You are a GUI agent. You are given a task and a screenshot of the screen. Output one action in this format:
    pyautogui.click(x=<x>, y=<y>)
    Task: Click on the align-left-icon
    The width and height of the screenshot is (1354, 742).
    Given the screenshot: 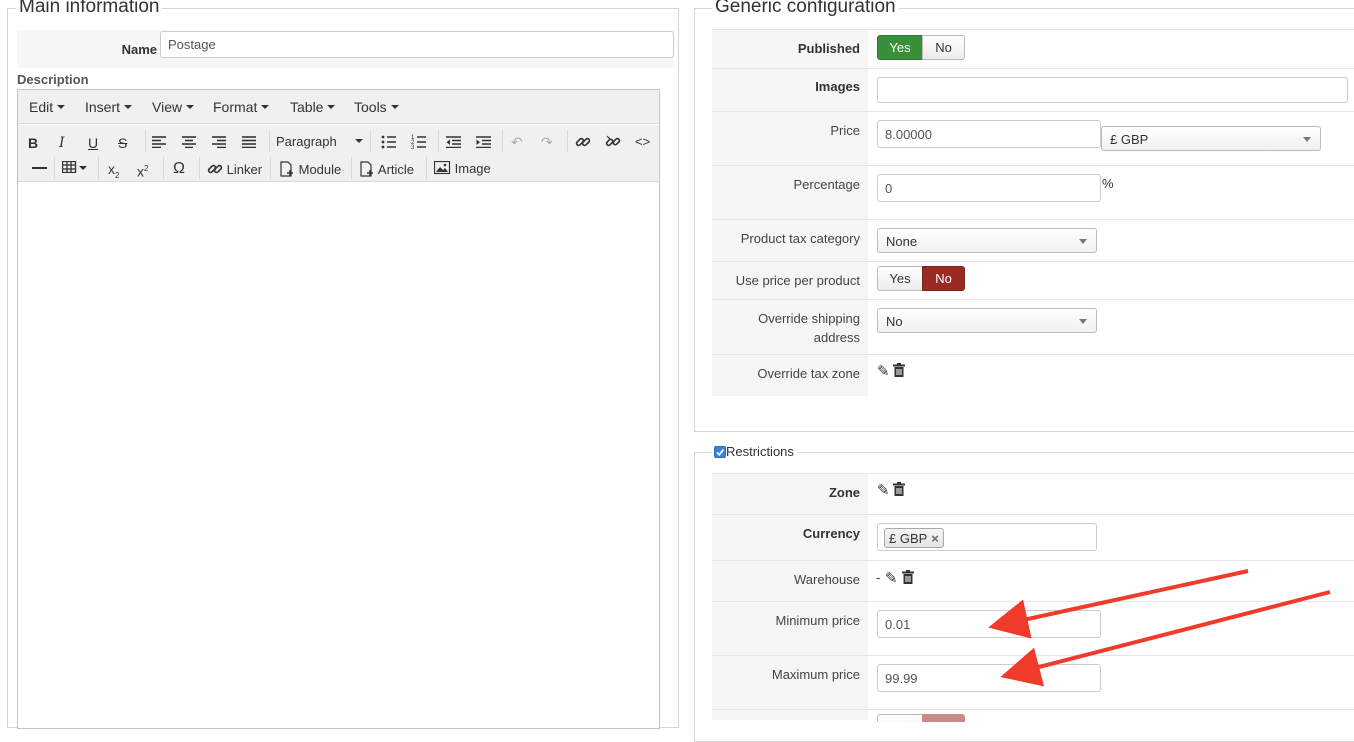 What is the action you would take?
    pyautogui.click(x=159, y=142)
    